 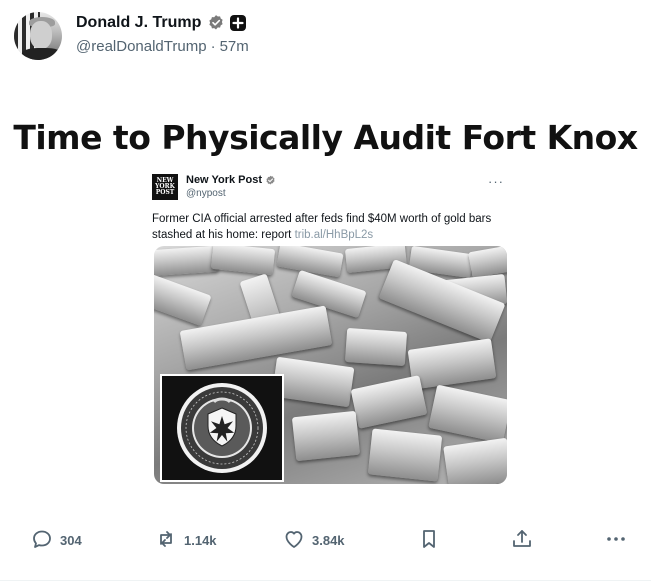 I want to click on repost-count: 1.14k, so click(x=200, y=540).